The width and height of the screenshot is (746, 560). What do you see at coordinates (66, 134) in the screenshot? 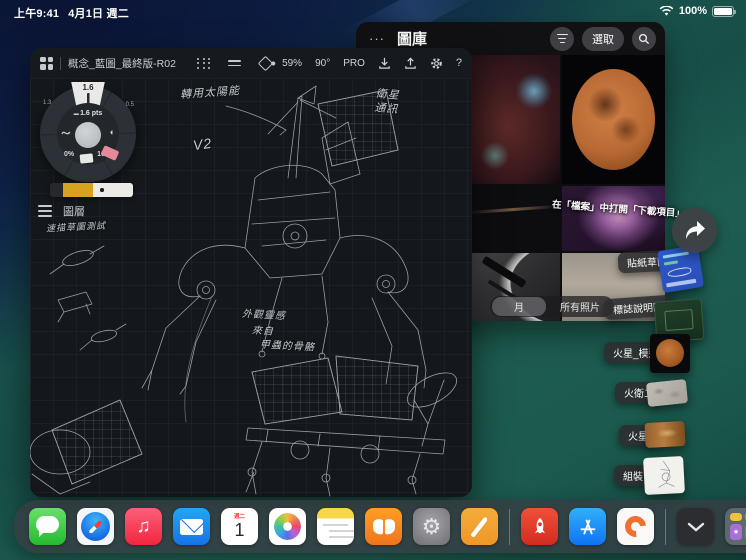
I see `smoothing-icon` at bounding box center [66, 134].